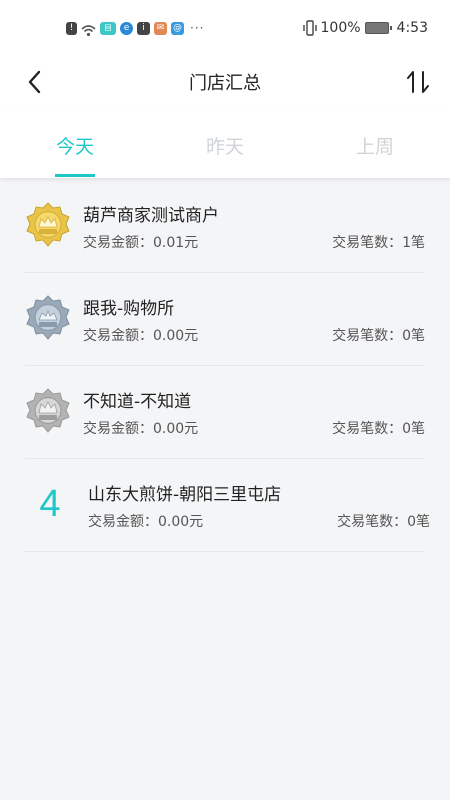 The image size is (450, 800). I want to click on tab-today: 今天, so click(75, 143).